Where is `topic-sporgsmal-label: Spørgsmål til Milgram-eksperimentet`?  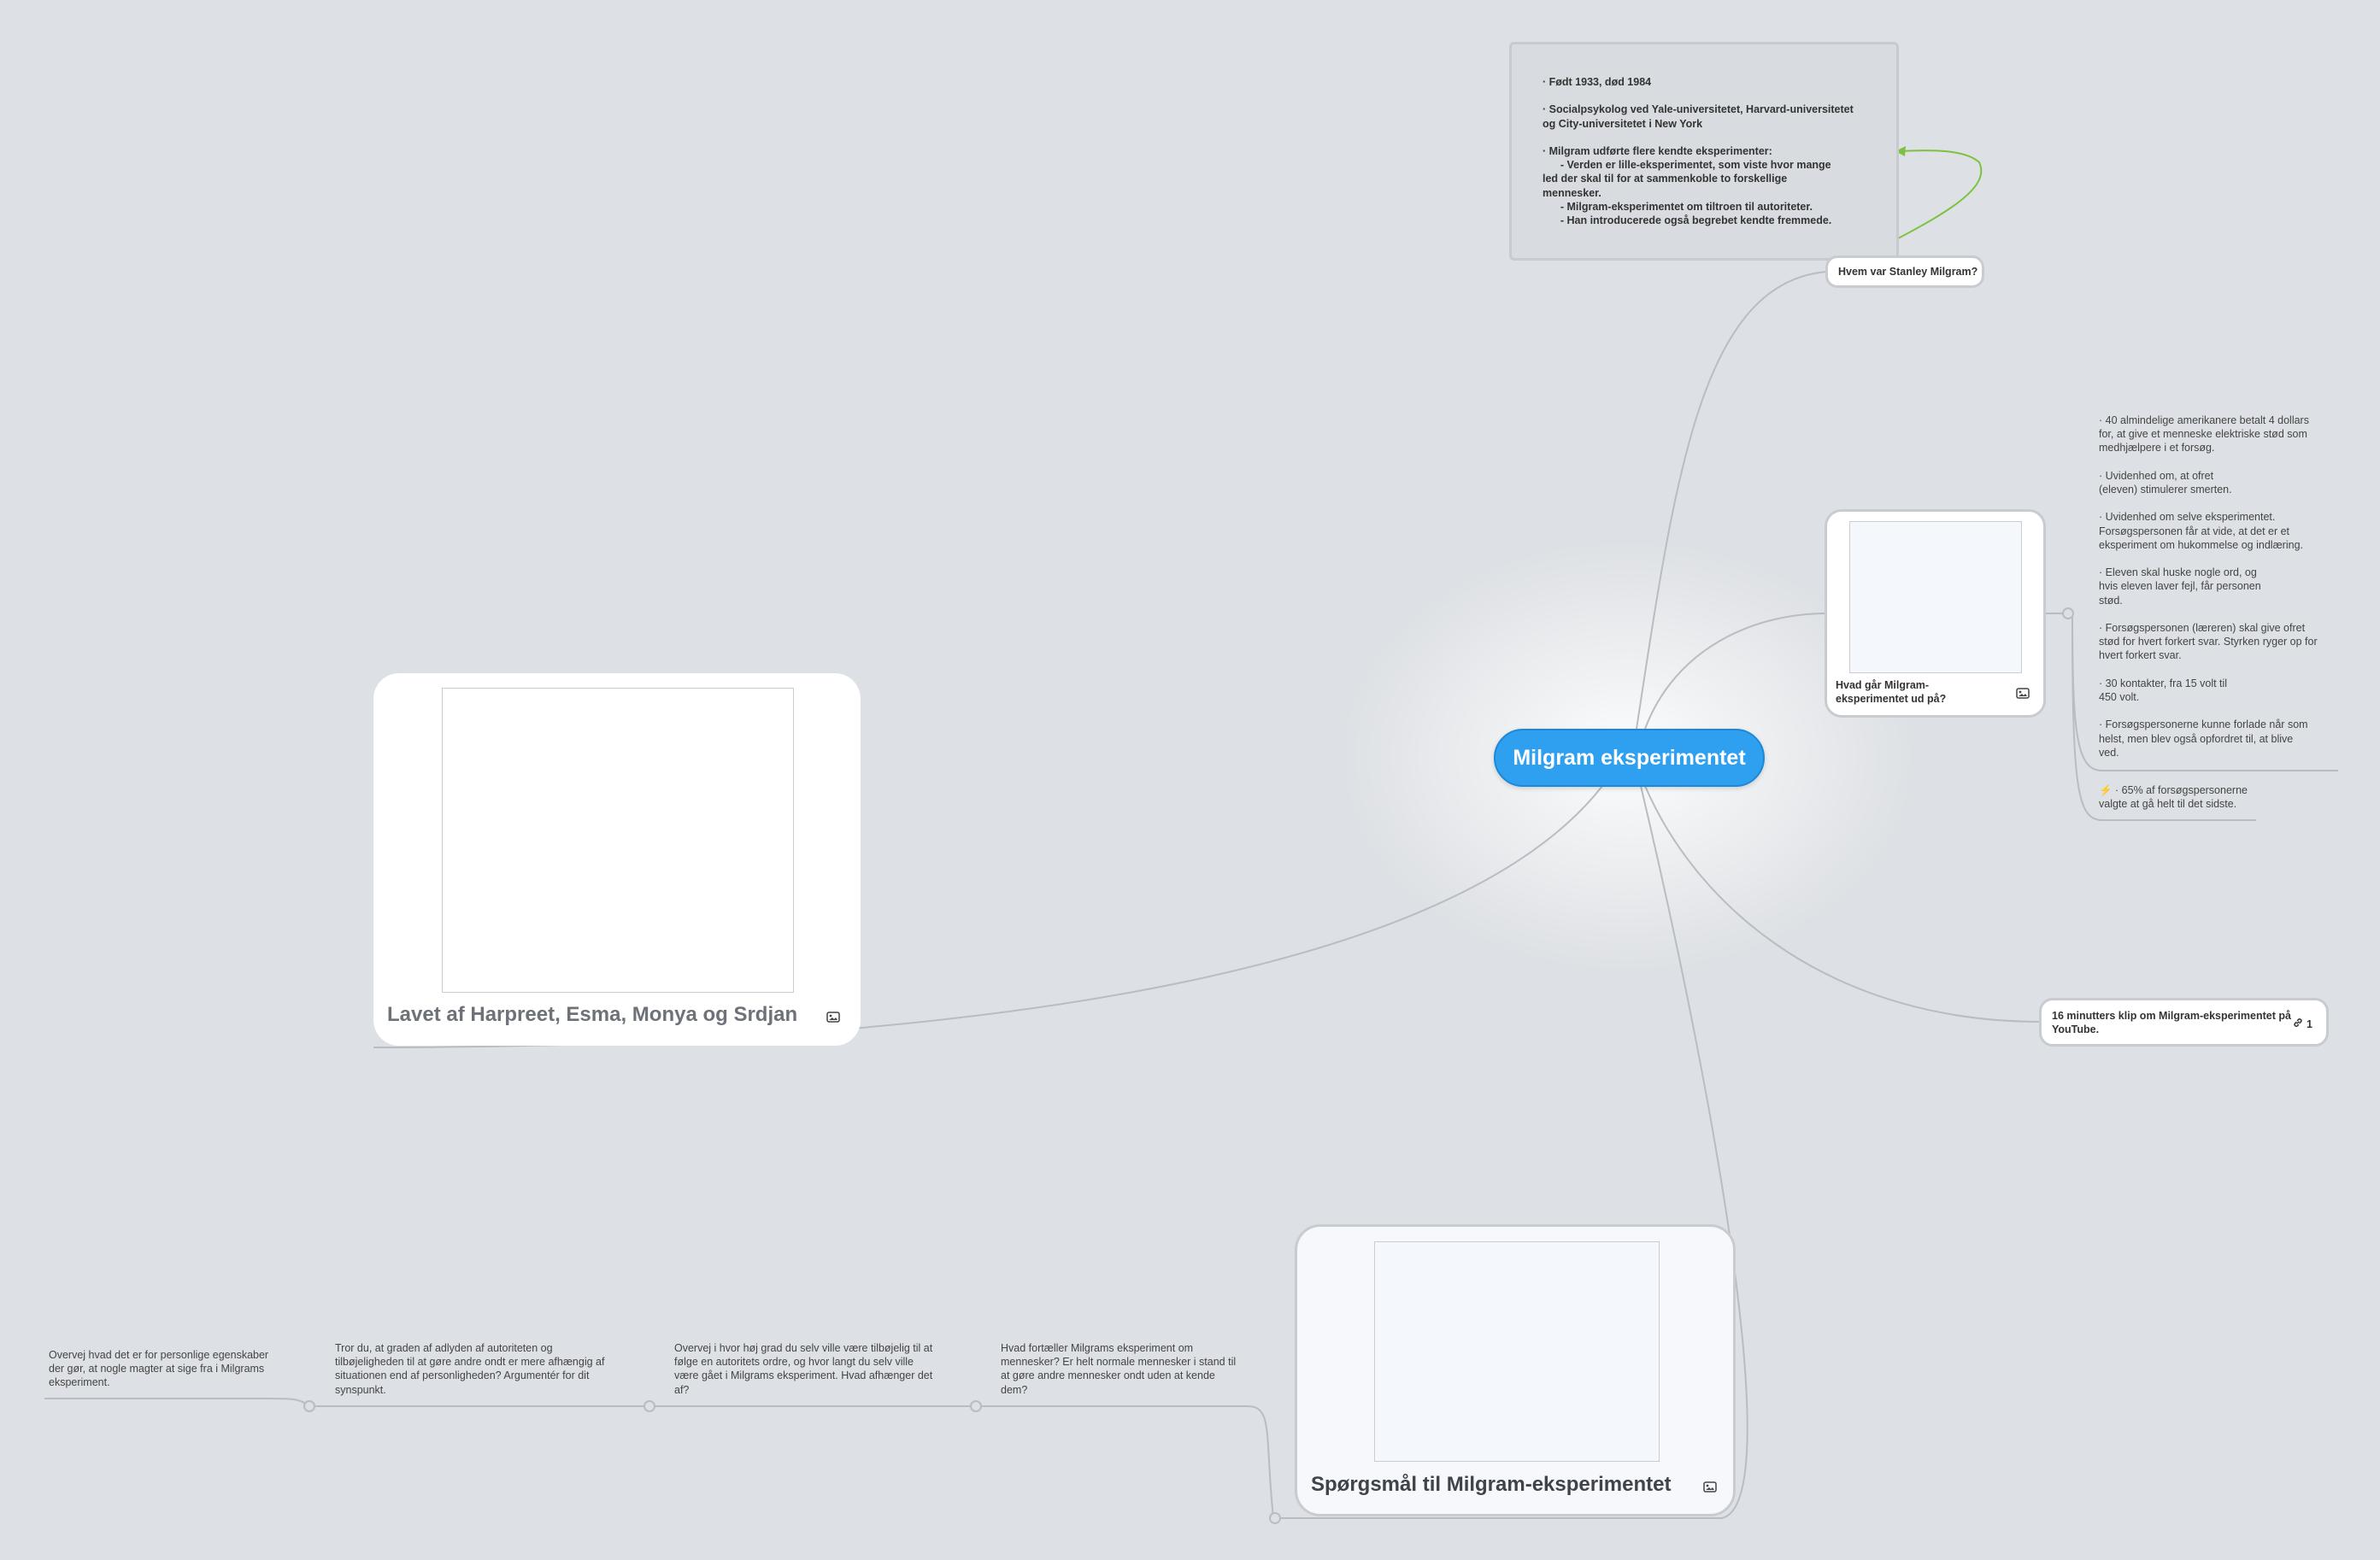 topic-sporgsmal-label: Spørgsmål til Milgram-eksperimentet is located at coordinates (1492, 1484).